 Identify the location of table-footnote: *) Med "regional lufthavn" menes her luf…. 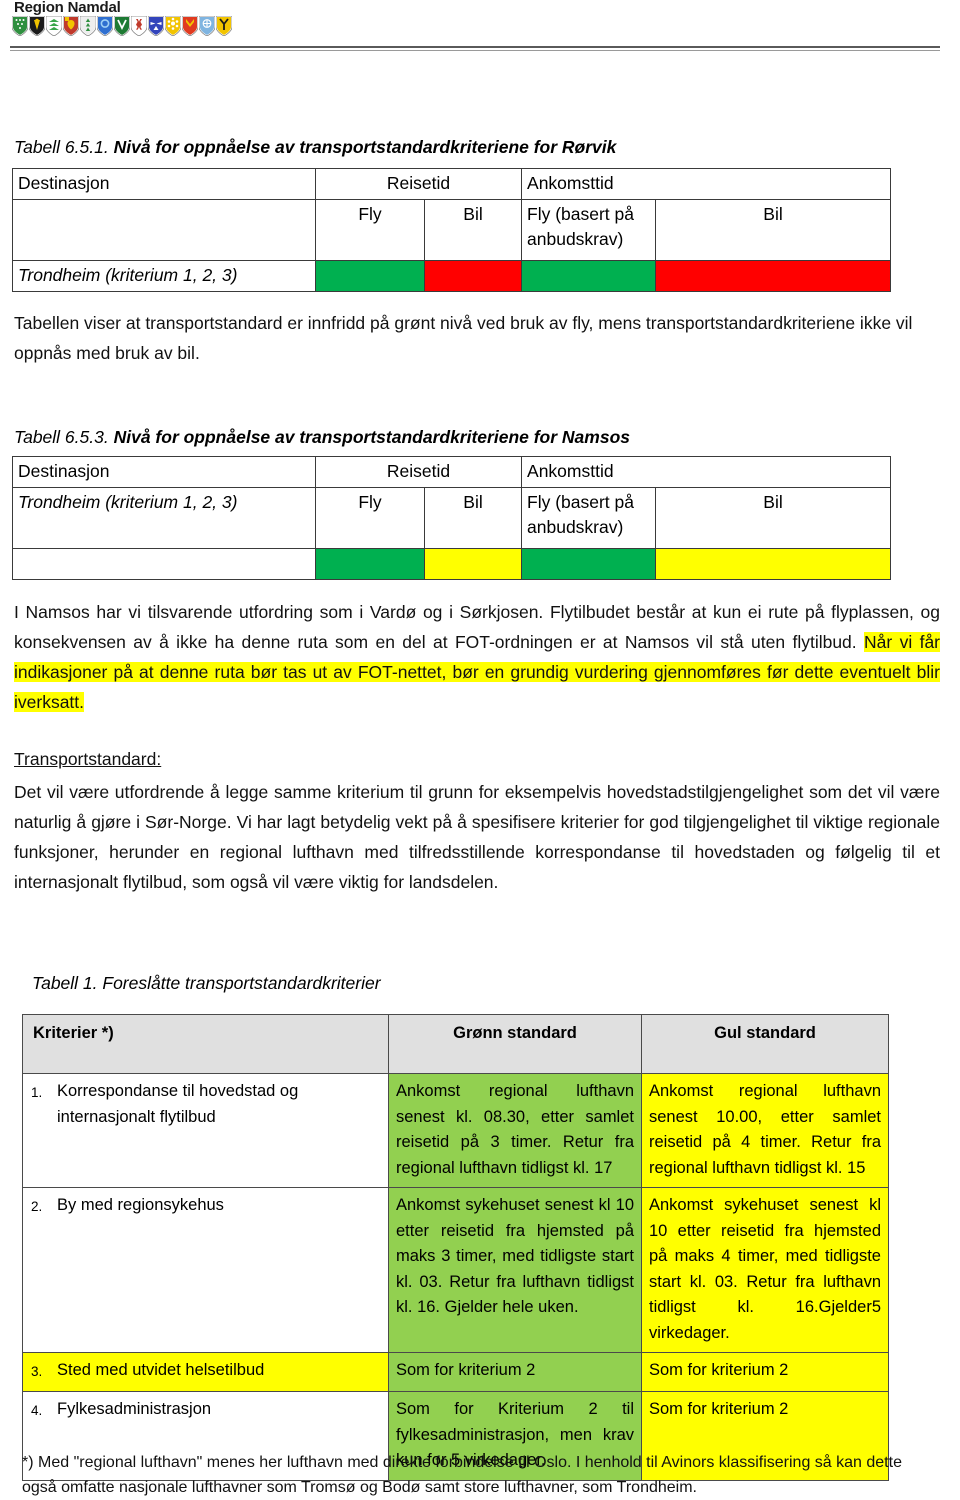
(462, 1475).